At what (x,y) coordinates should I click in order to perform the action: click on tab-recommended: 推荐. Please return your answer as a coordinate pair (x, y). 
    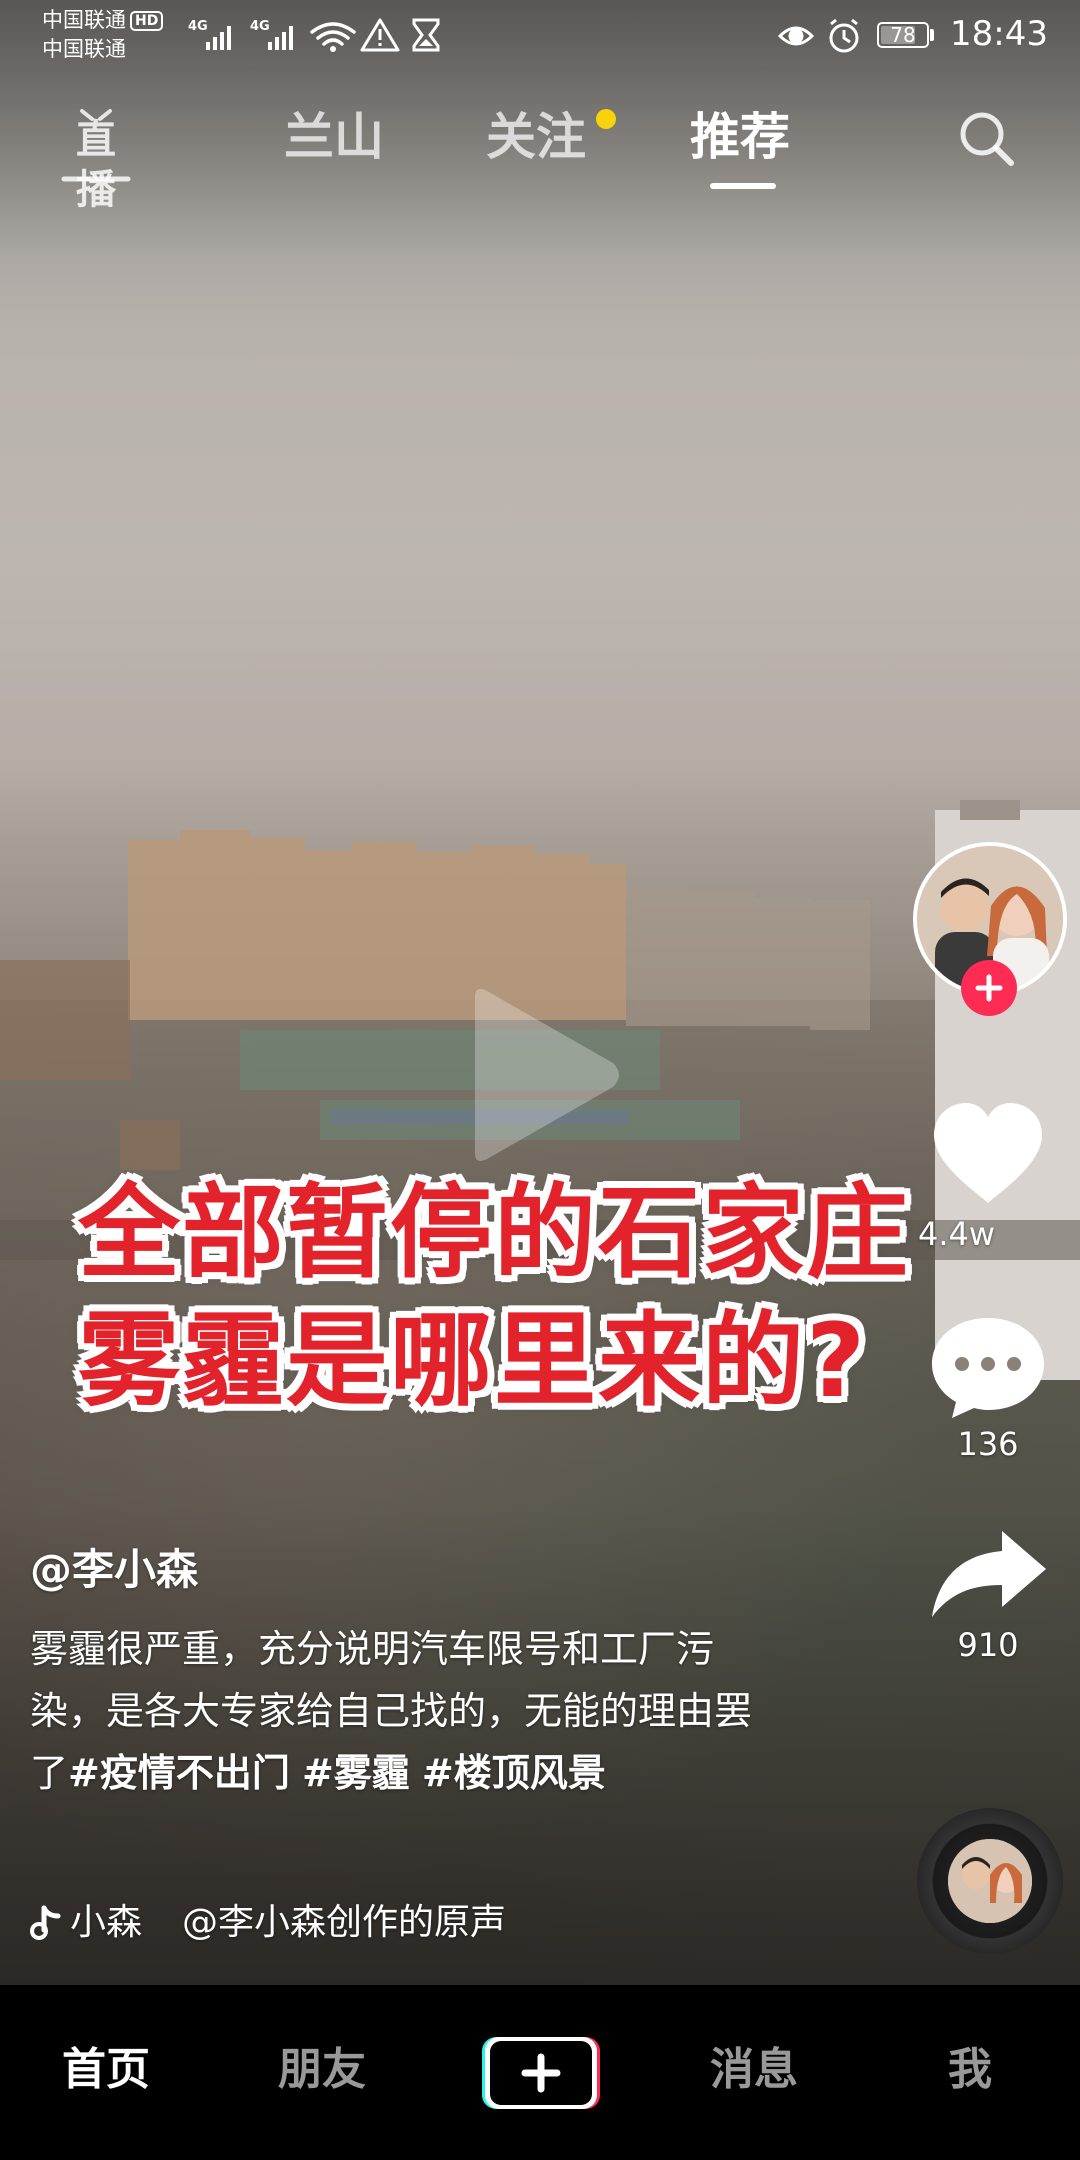
    Looking at the image, I should click on (740, 137).